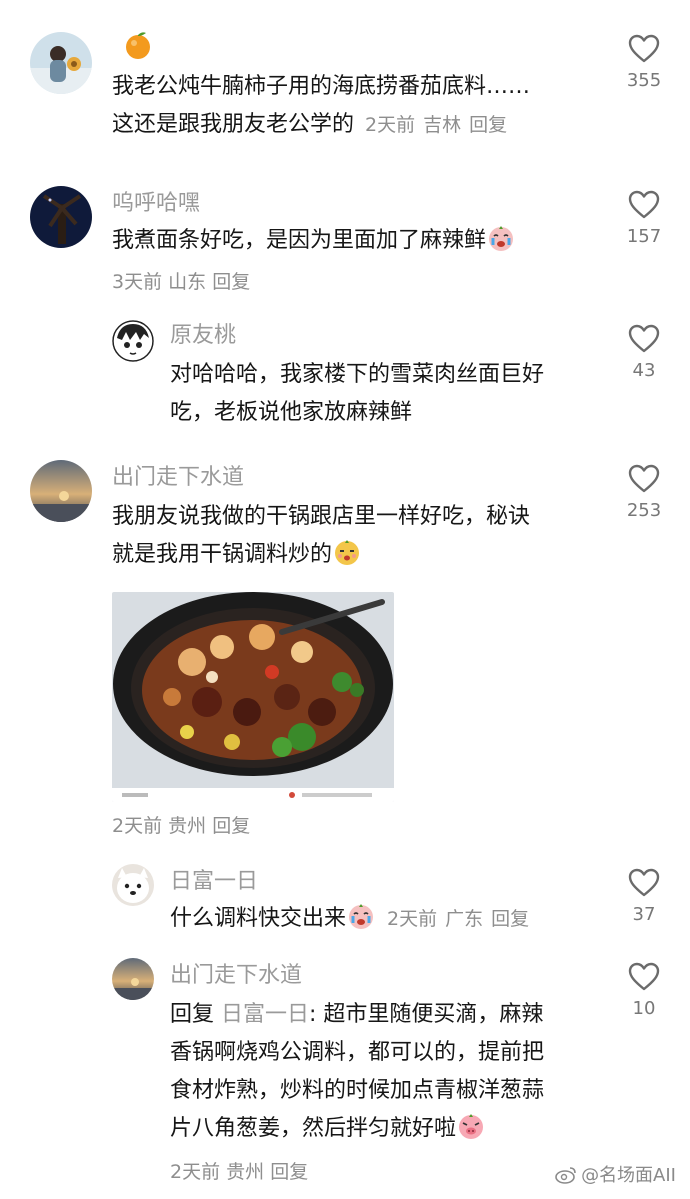  Describe the element at coordinates (156, 204) in the screenshot. I see `commenter-name: 呜呼哈嘿` at that location.